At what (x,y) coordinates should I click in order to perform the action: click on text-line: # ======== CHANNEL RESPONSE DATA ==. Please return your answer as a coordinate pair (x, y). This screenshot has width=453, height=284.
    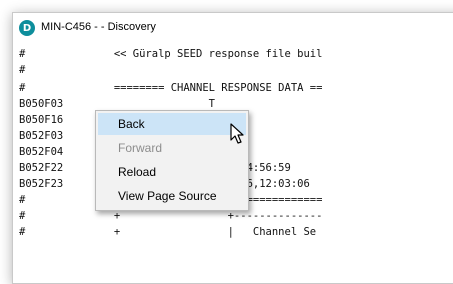
    Looking at the image, I should click on (171, 88).